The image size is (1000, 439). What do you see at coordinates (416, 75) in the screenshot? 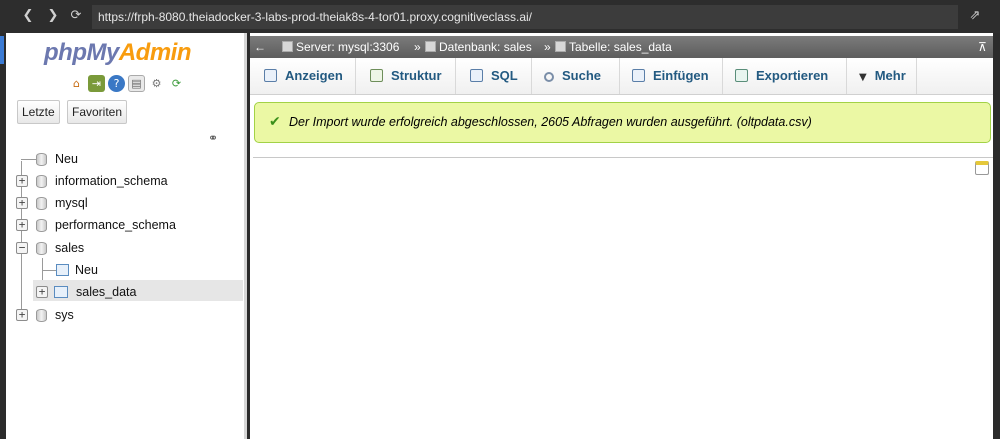
I see `tab-label: Struktur` at bounding box center [416, 75].